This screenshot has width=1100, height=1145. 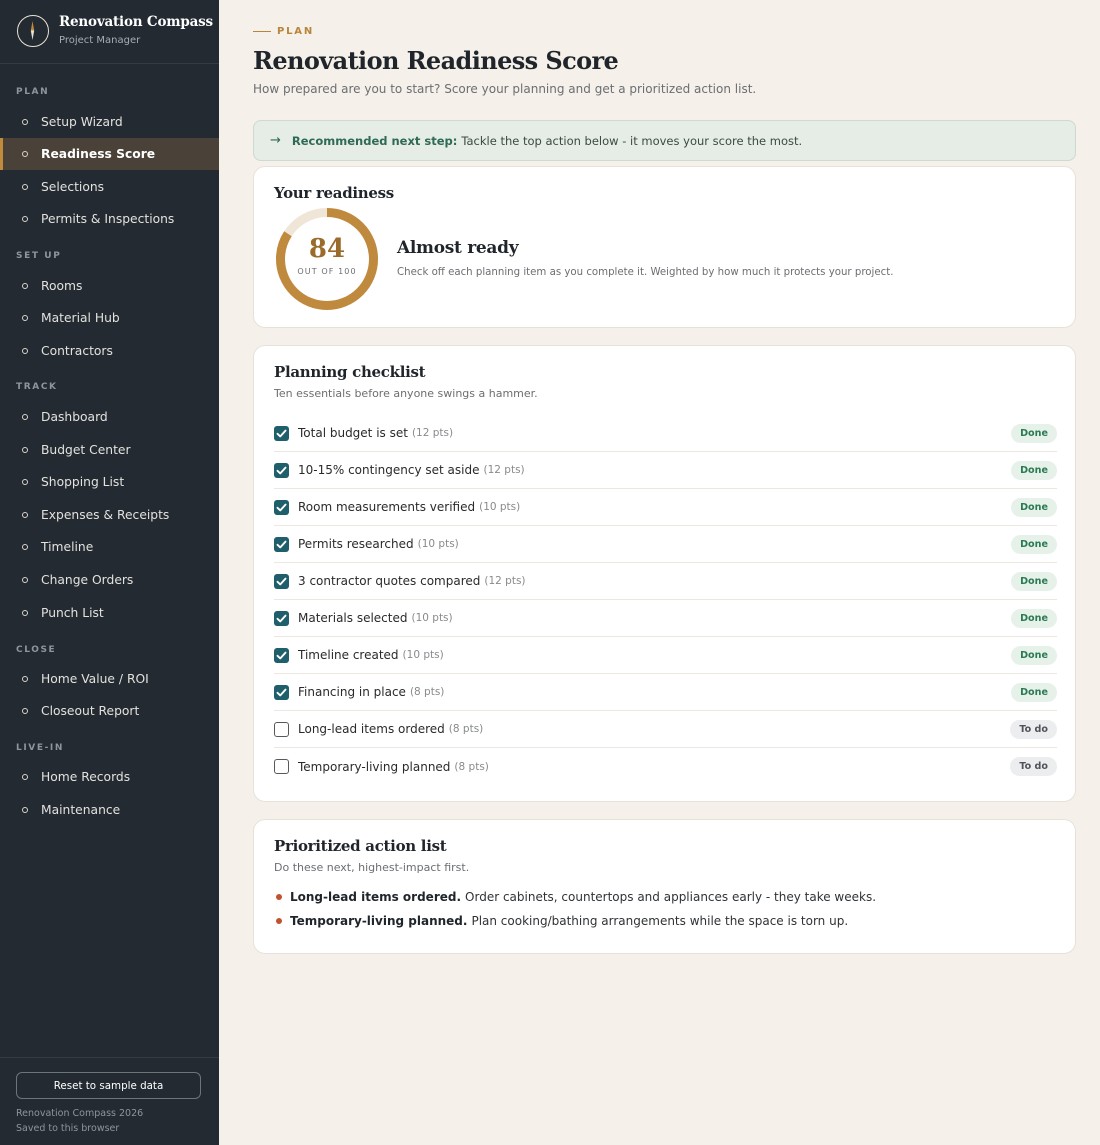 What do you see at coordinates (109, 417) in the screenshot?
I see `sidebar-item-dashboard: Dashboard` at bounding box center [109, 417].